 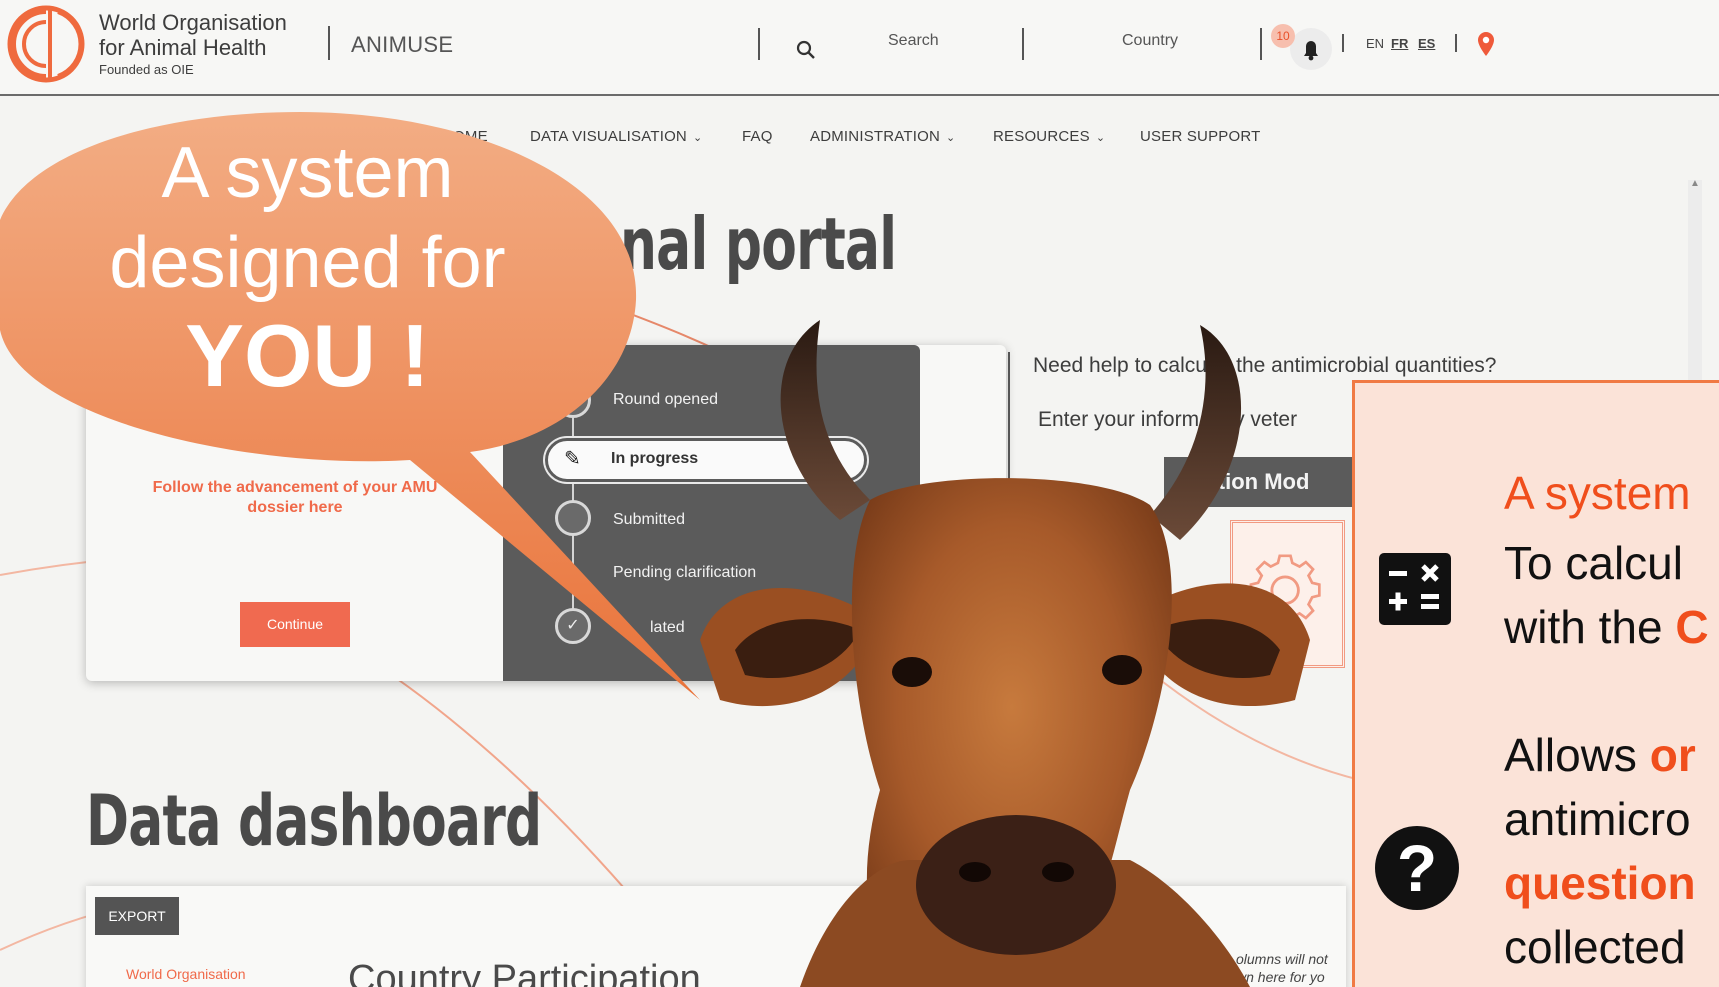 I want to click on bubble-text: A system designed for YOU !, so click(x=307, y=266).